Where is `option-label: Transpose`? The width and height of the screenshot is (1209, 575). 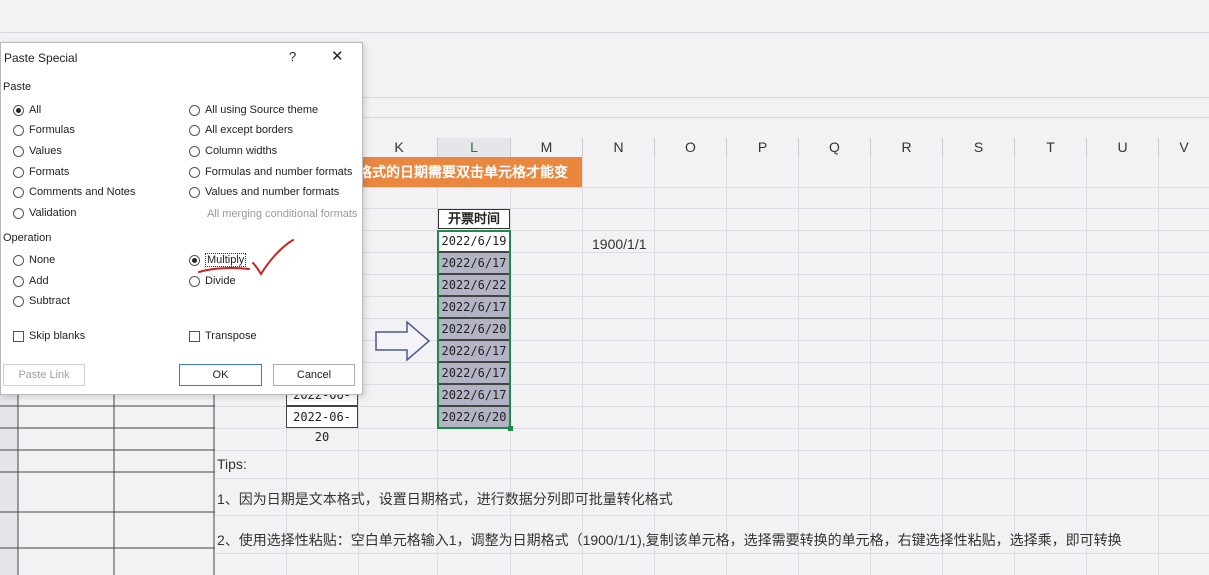 option-label: Transpose is located at coordinates (231, 336).